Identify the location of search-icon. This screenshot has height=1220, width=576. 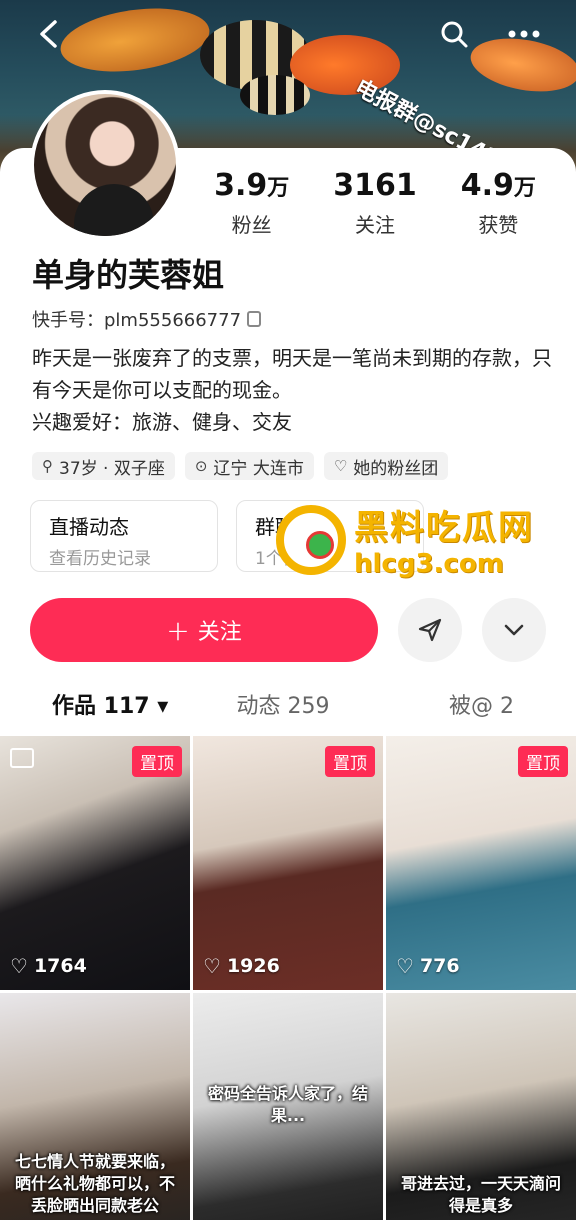
(454, 34).